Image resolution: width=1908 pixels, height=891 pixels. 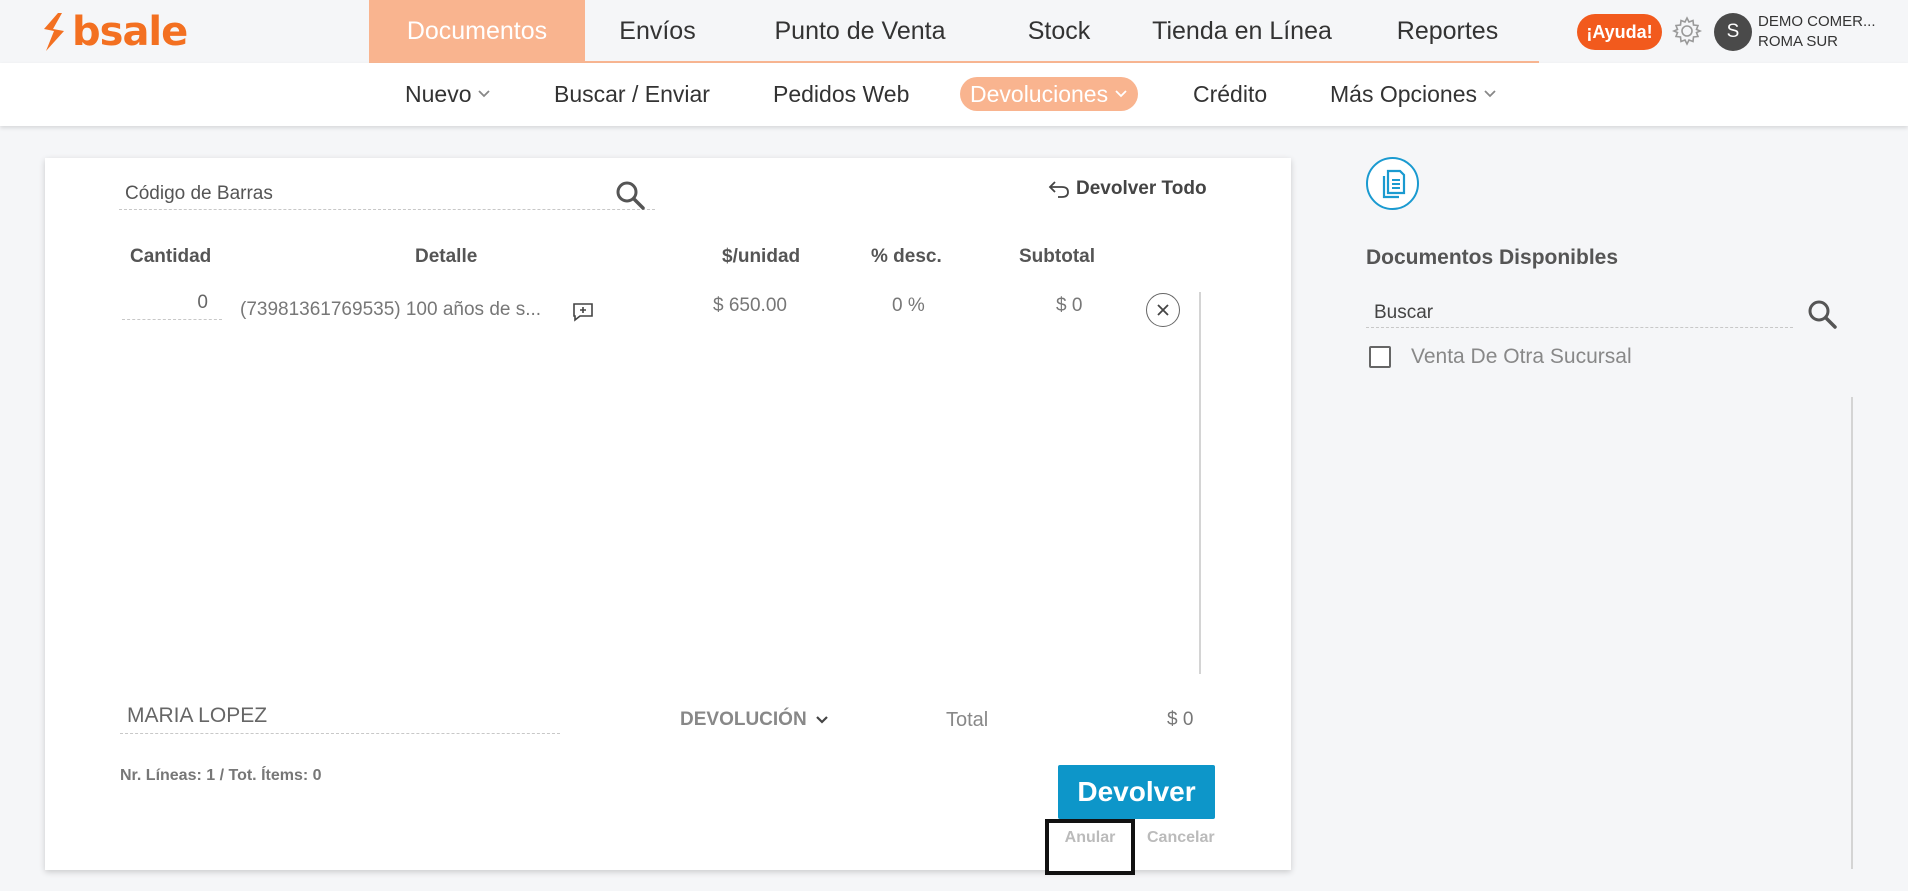 I want to click on available-documents-title: Documentos Disponibles, so click(x=1492, y=257).